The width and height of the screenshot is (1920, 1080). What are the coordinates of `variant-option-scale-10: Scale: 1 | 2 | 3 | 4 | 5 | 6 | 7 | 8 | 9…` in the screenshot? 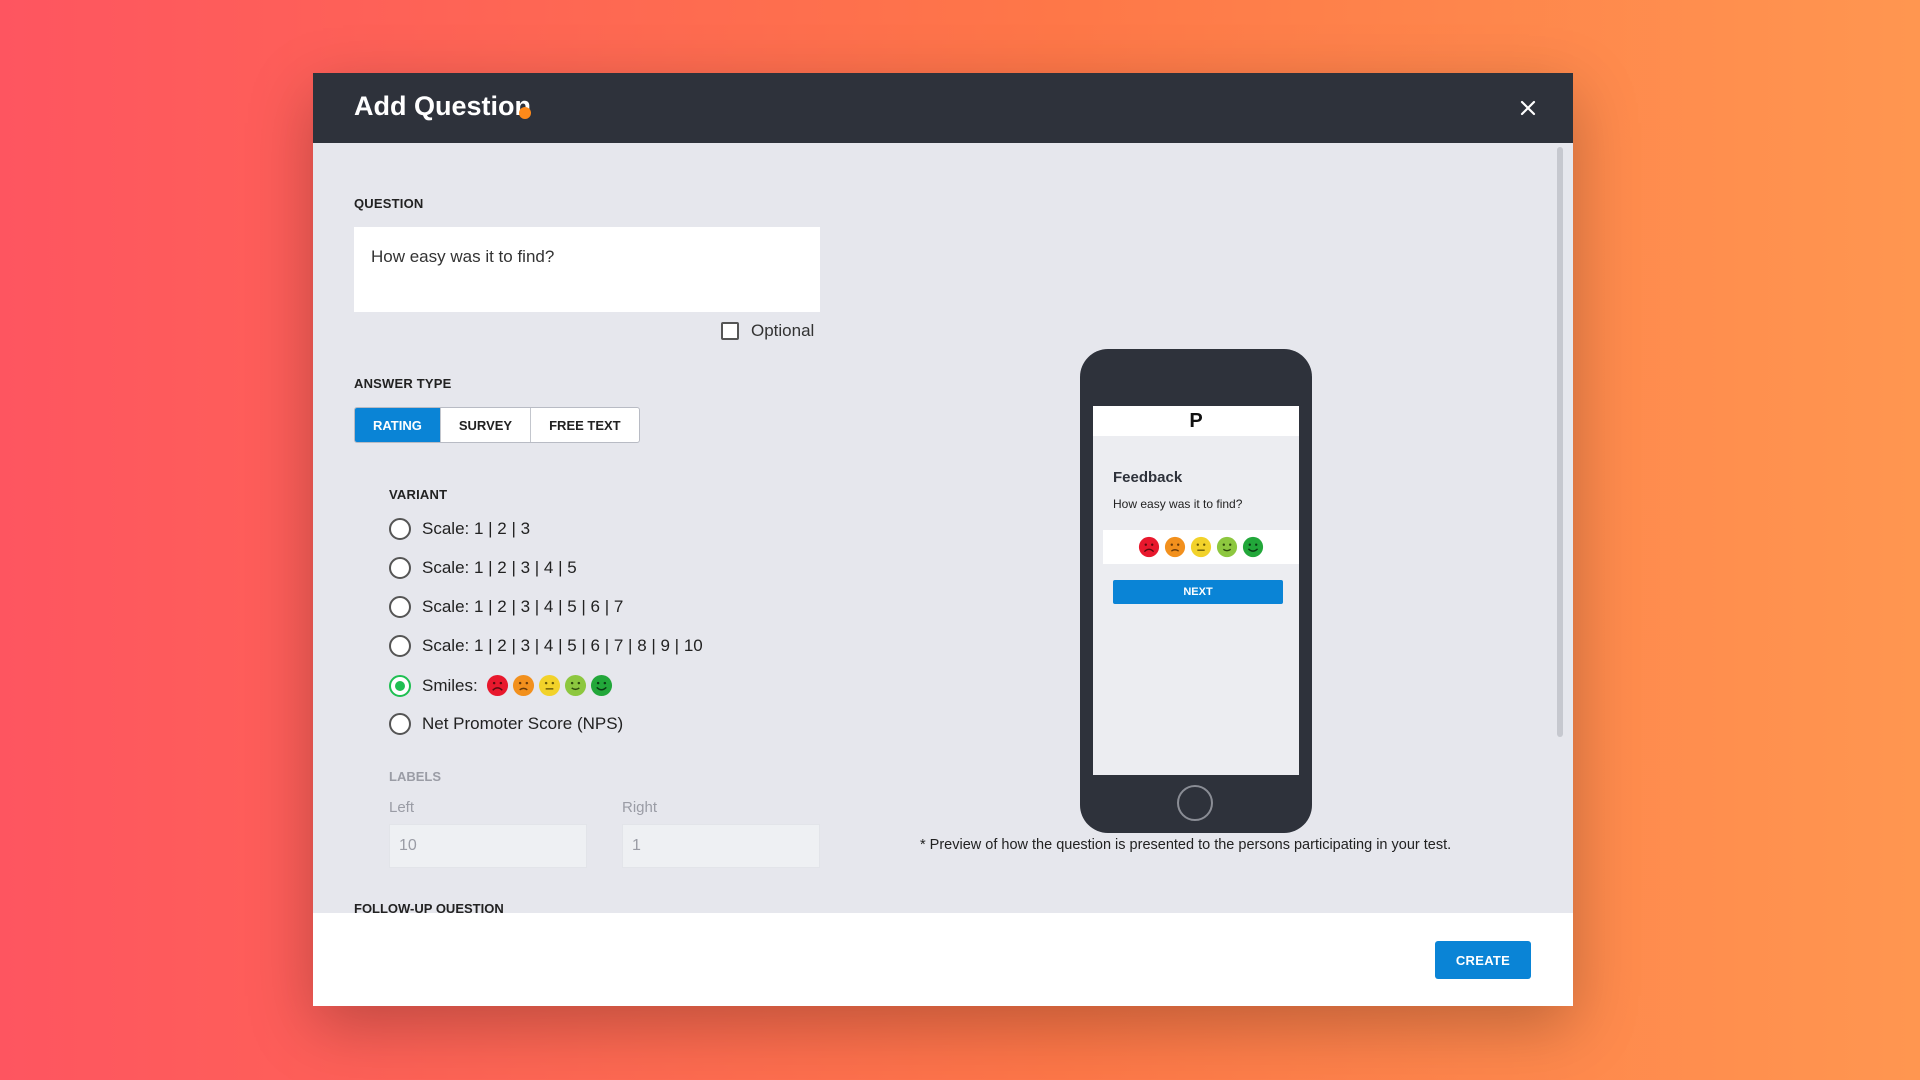 It's located at (546, 646).